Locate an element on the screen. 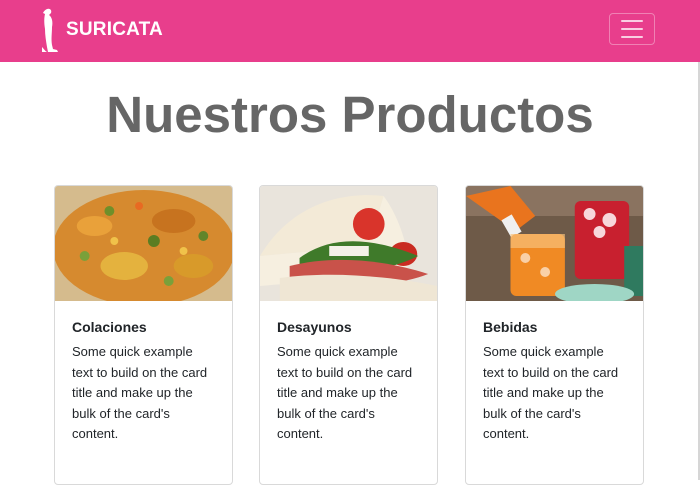 The image size is (700, 485). meerkat-logo-icon is located at coordinates (50, 30).